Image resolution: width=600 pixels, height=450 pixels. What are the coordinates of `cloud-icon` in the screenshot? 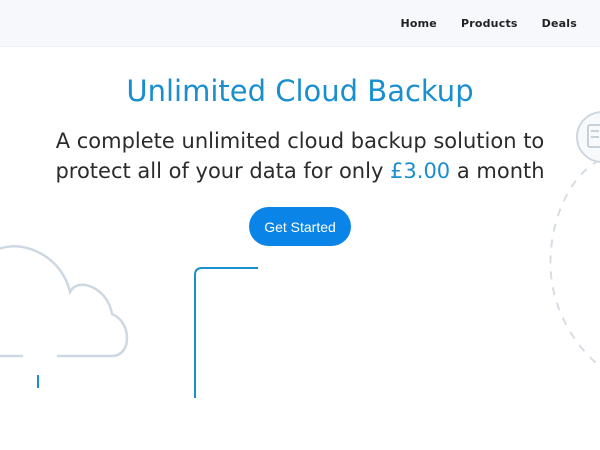 It's located at (64, 301).